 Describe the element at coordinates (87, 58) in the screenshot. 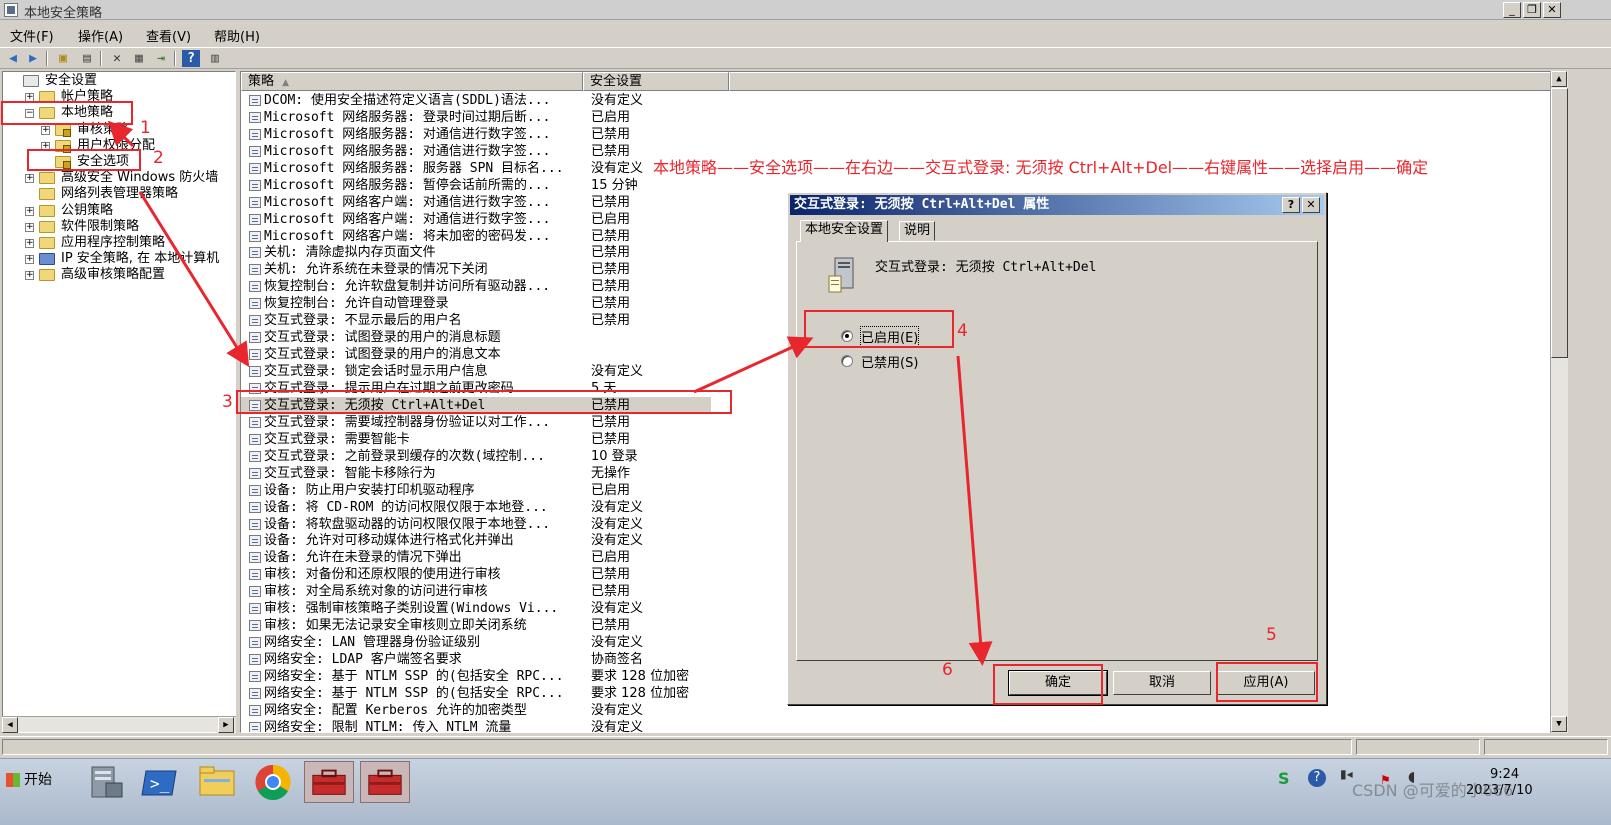

I see `show-hide-tree-icon: ▤` at that location.